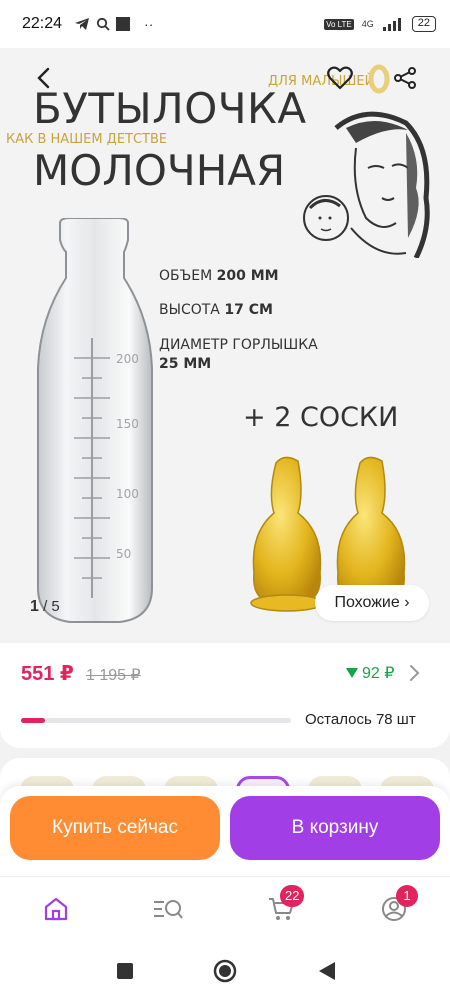 This screenshot has width=450, height=1000. Describe the element at coordinates (113, 675) in the screenshot. I see `old-price: 1 195 ₽` at that location.